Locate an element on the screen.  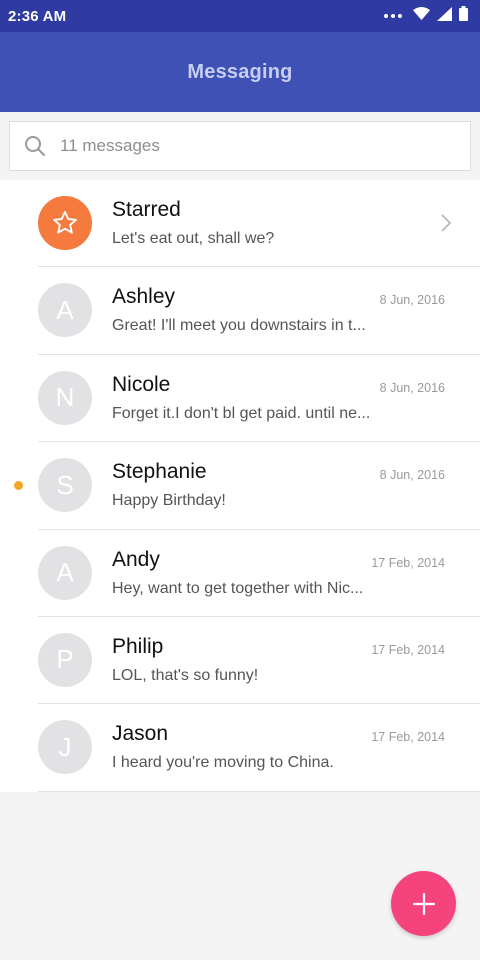
chevron-right-icon is located at coordinates (446, 223).